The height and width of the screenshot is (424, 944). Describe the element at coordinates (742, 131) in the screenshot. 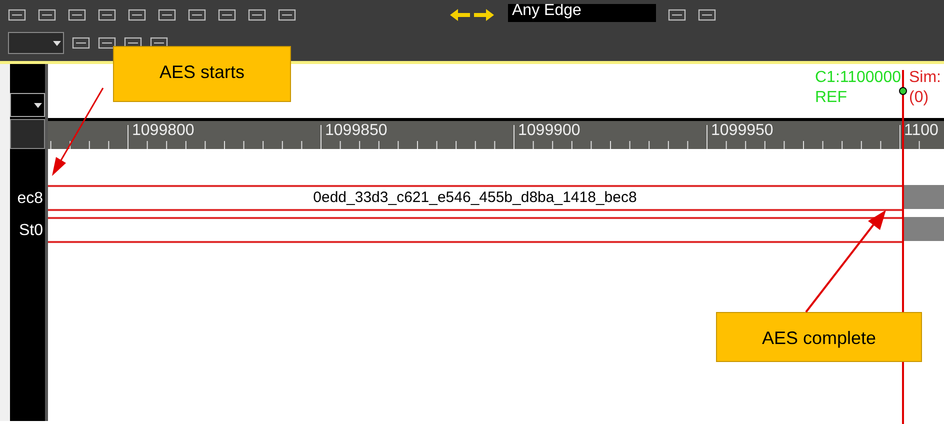

I see `tick-label: 1099950` at that location.